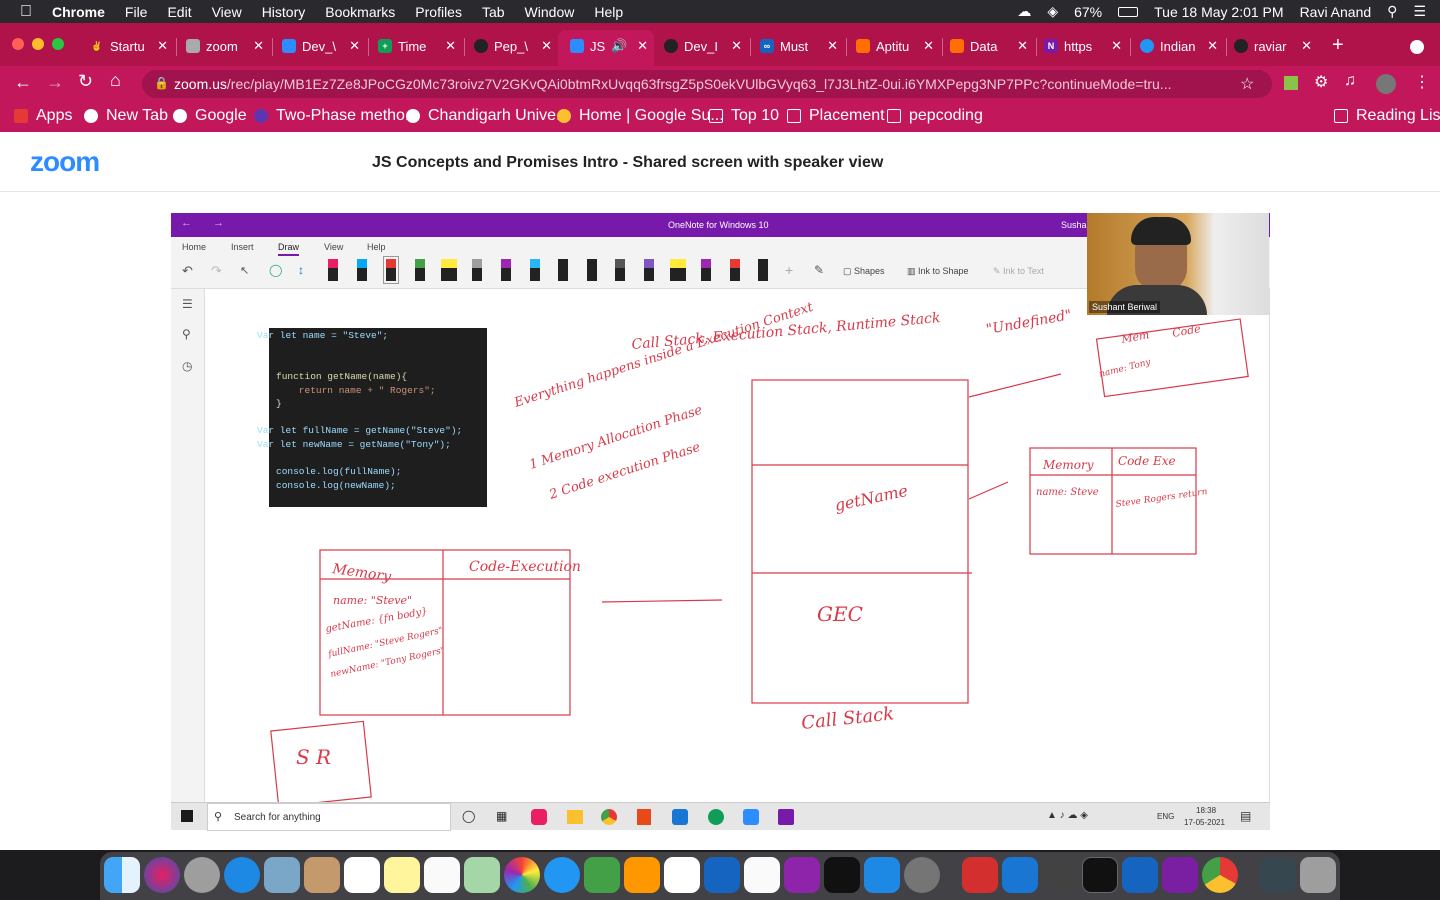 This screenshot has height=900, width=1440. Describe the element at coordinates (1180, 46) in the screenshot. I see `tab-indian: Indian ✕` at that location.